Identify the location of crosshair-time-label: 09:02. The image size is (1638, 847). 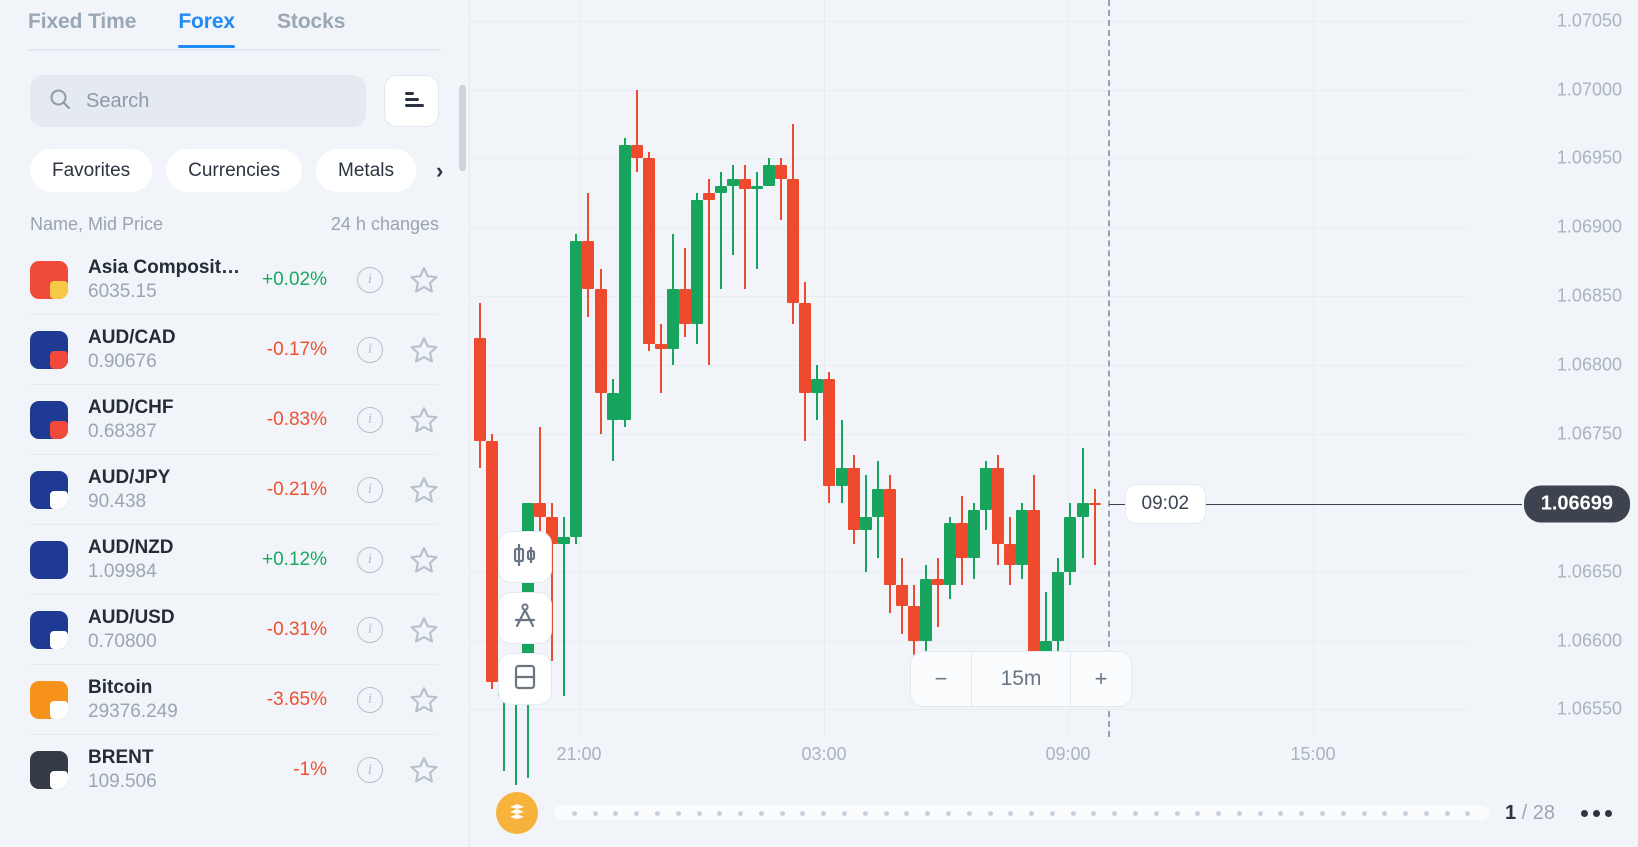
(1165, 504).